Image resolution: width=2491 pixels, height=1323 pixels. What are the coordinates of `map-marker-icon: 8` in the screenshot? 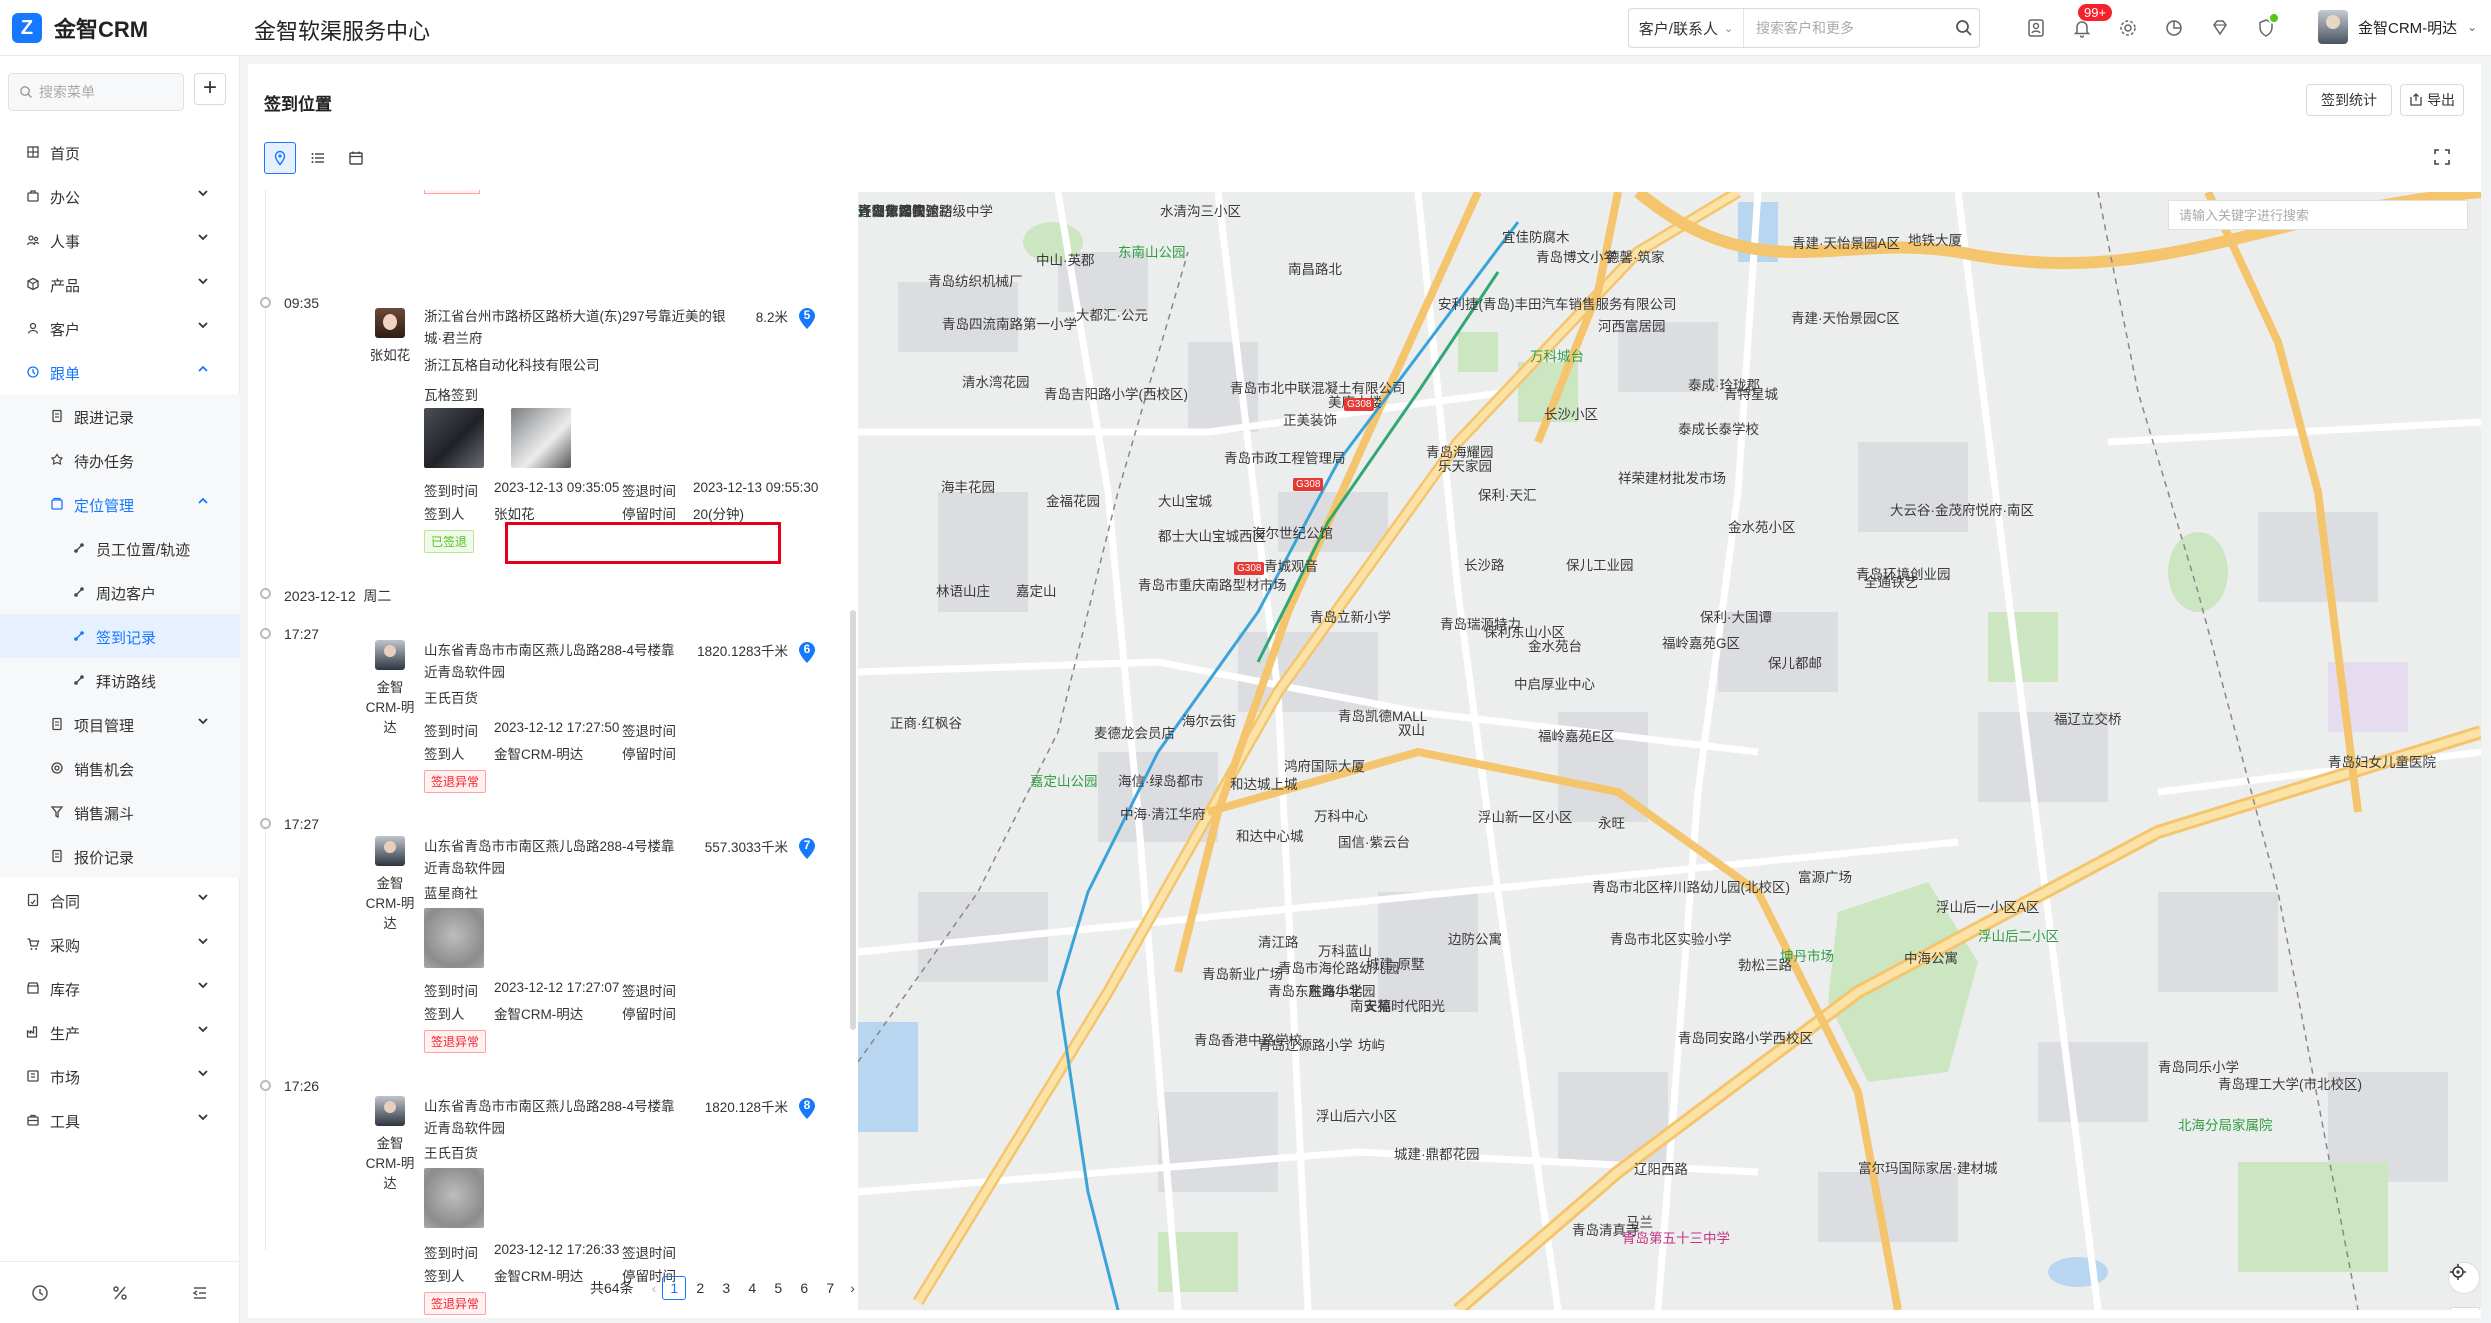 It's located at (807, 1108).